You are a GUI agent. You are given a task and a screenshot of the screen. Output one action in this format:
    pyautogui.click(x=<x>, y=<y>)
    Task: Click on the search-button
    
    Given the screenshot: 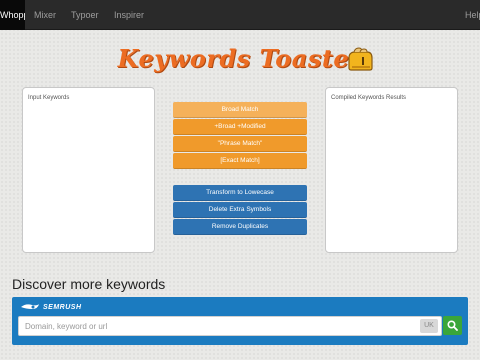 What is the action you would take?
    pyautogui.click(x=452, y=325)
    